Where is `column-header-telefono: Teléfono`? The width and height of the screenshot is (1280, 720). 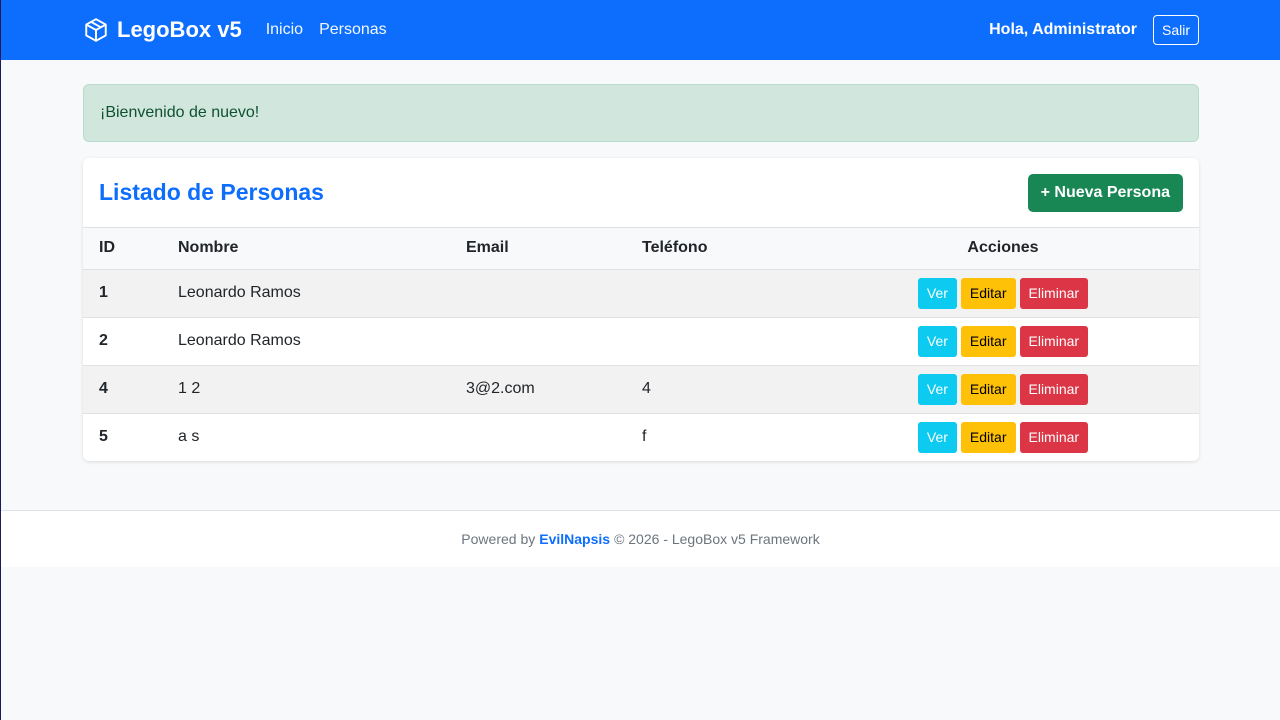 column-header-telefono: Teléfono is located at coordinates (675, 248).